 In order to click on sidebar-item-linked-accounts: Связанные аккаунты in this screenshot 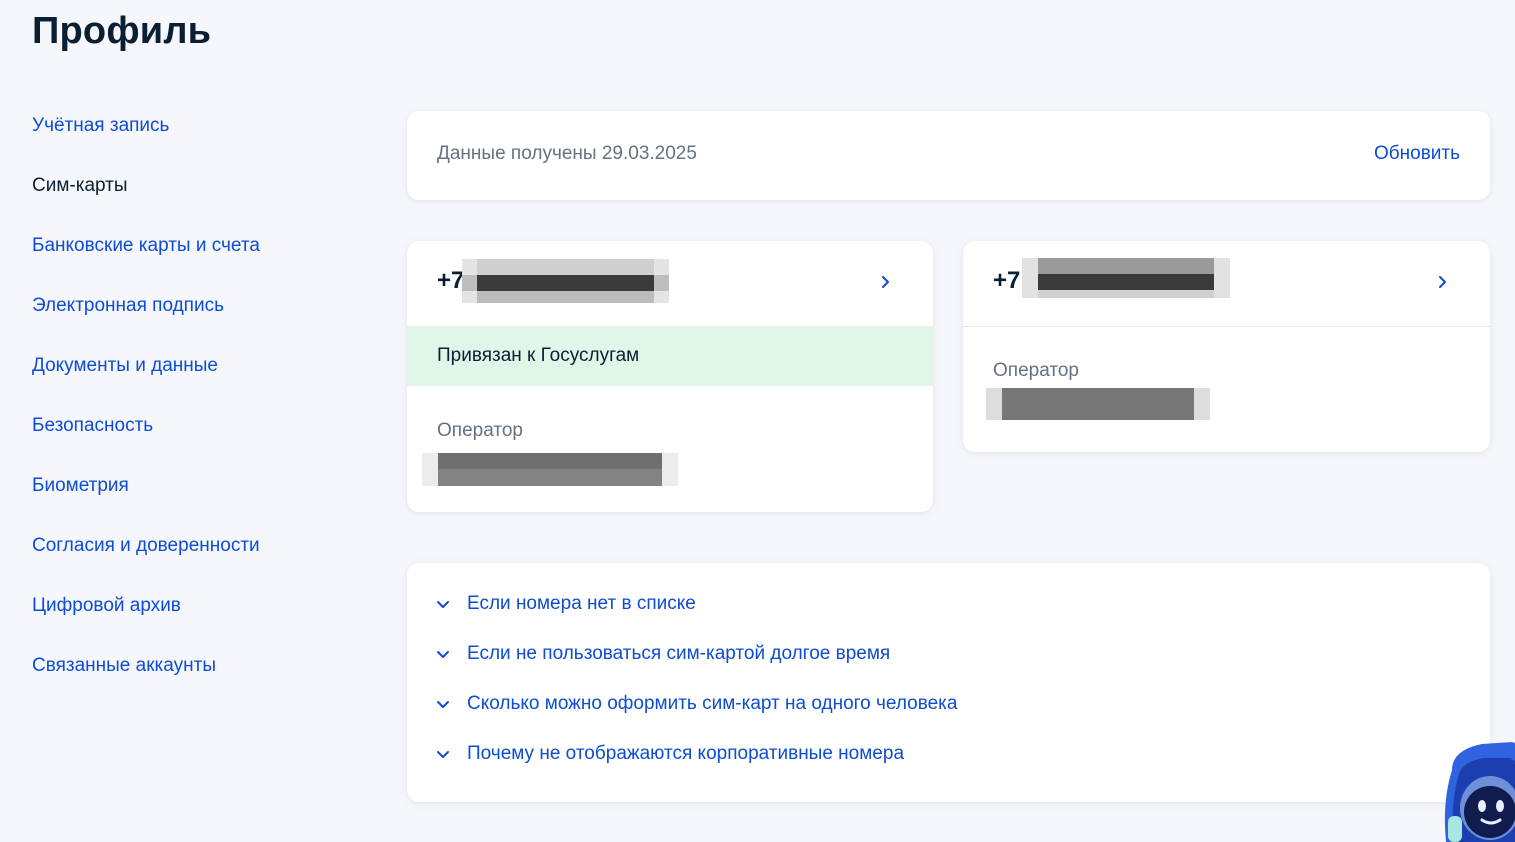, I will do `click(197, 678)`.